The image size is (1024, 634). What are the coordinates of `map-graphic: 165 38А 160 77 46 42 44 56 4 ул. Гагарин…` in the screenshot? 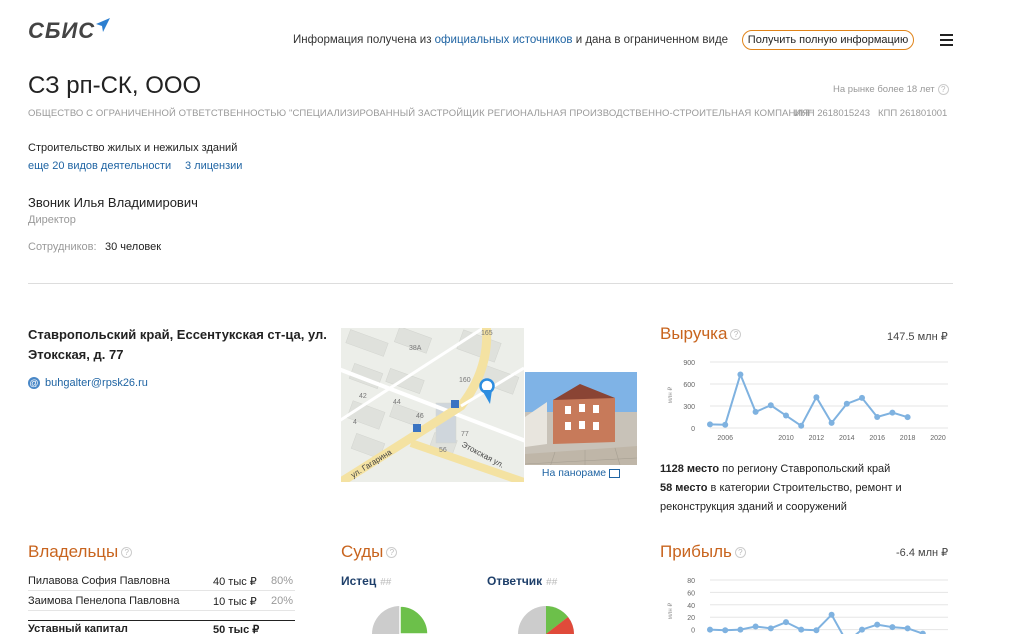 It's located at (432, 405).